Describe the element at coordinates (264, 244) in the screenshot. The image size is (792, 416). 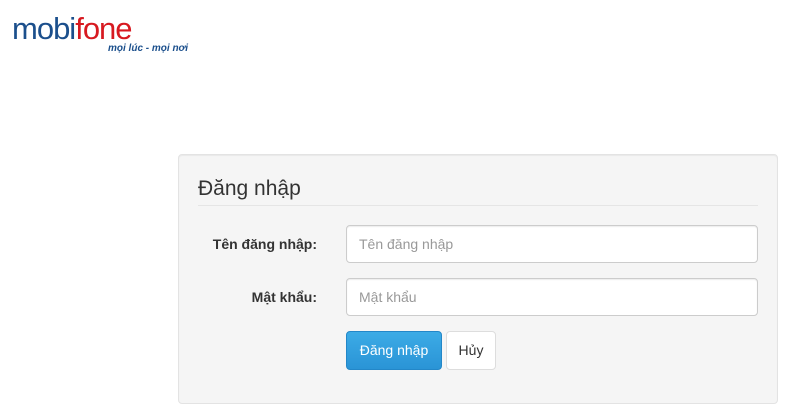
I see `username-label: Tên đăng nhập:` at that location.